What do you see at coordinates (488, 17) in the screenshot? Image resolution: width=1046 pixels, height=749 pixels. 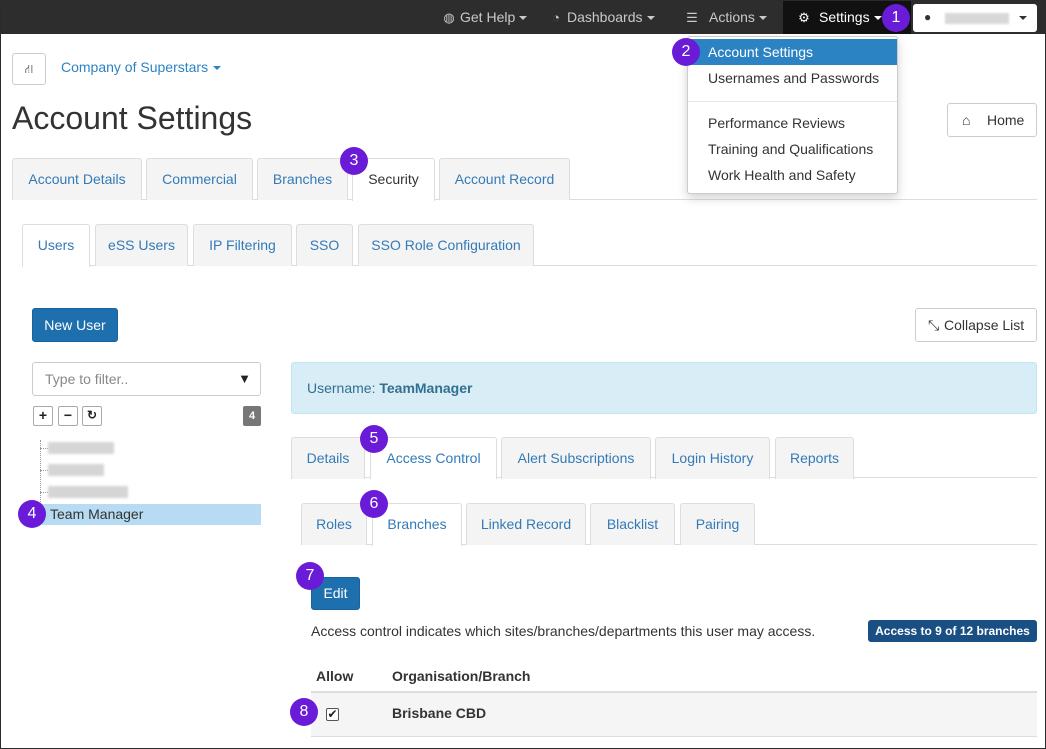 I see `get-help-label: Get Help` at bounding box center [488, 17].